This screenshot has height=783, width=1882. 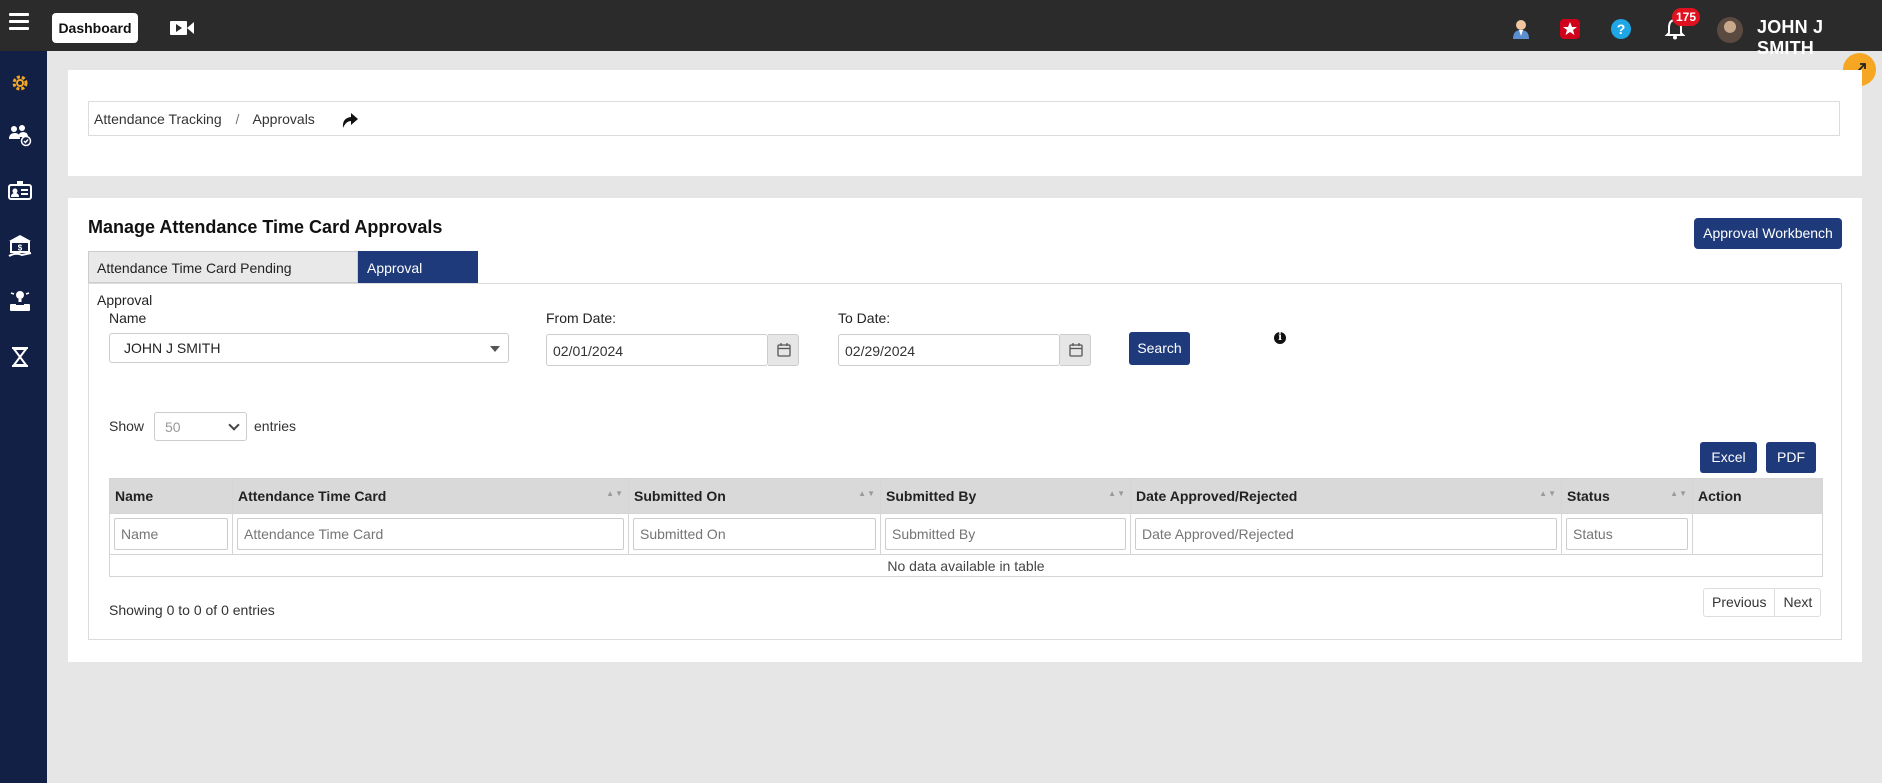 I want to click on column-header-status: Status ▲▼, so click(x=1627, y=496).